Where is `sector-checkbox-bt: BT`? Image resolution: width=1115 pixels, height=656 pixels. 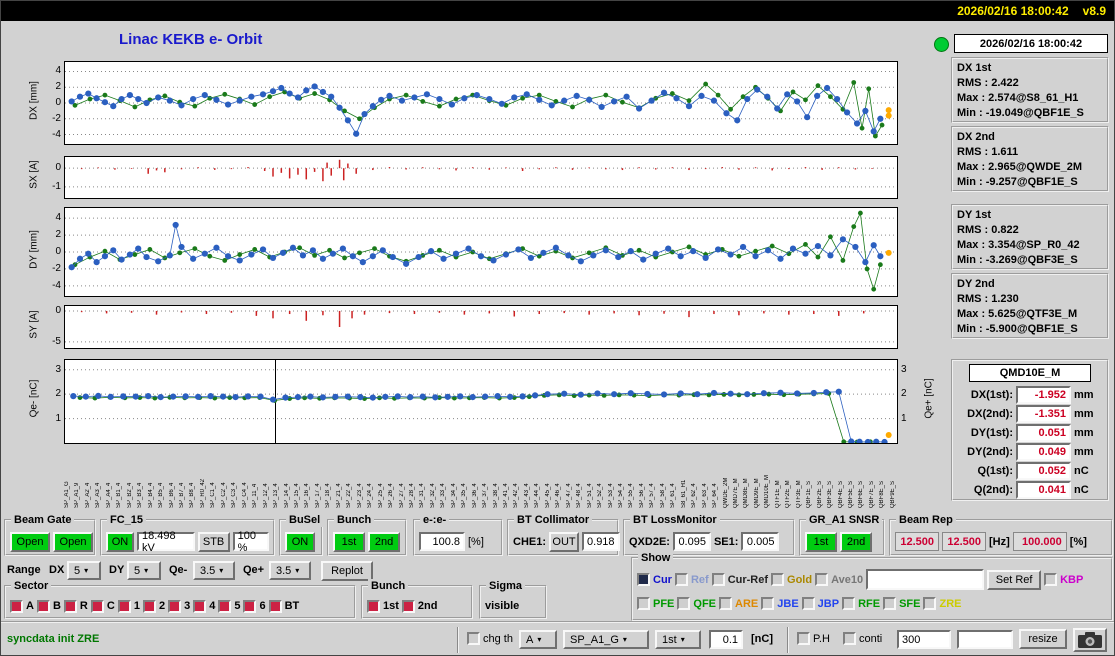
sector-checkbox-bt: BT is located at coordinates (283, 606).